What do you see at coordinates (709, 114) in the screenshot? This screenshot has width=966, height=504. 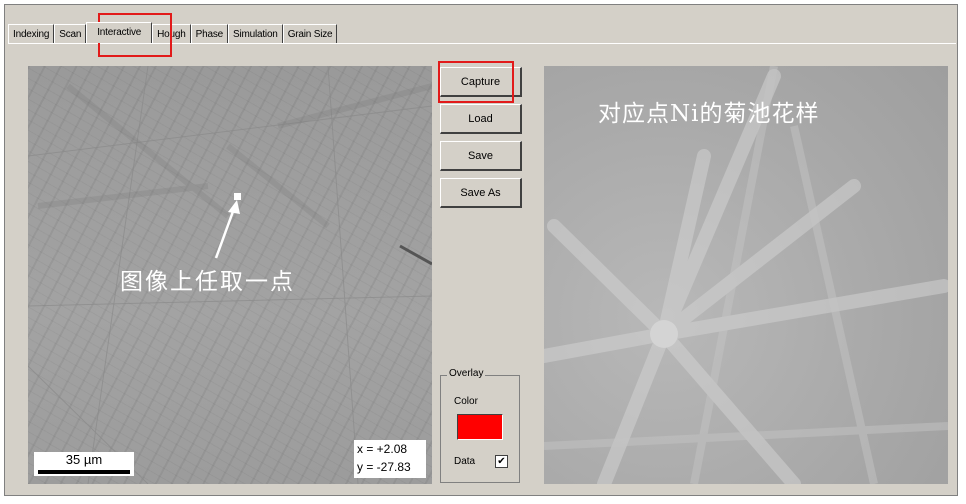 I see `pattern-title: 对应点Ni的菊池花样` at bounding box center [709, 114].